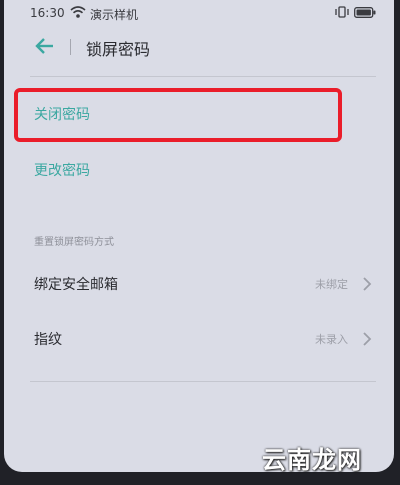 The width and height of the screenshot is (400, 485). I want to click on status-bar: 16:30 演示样机, so click(199, 13).